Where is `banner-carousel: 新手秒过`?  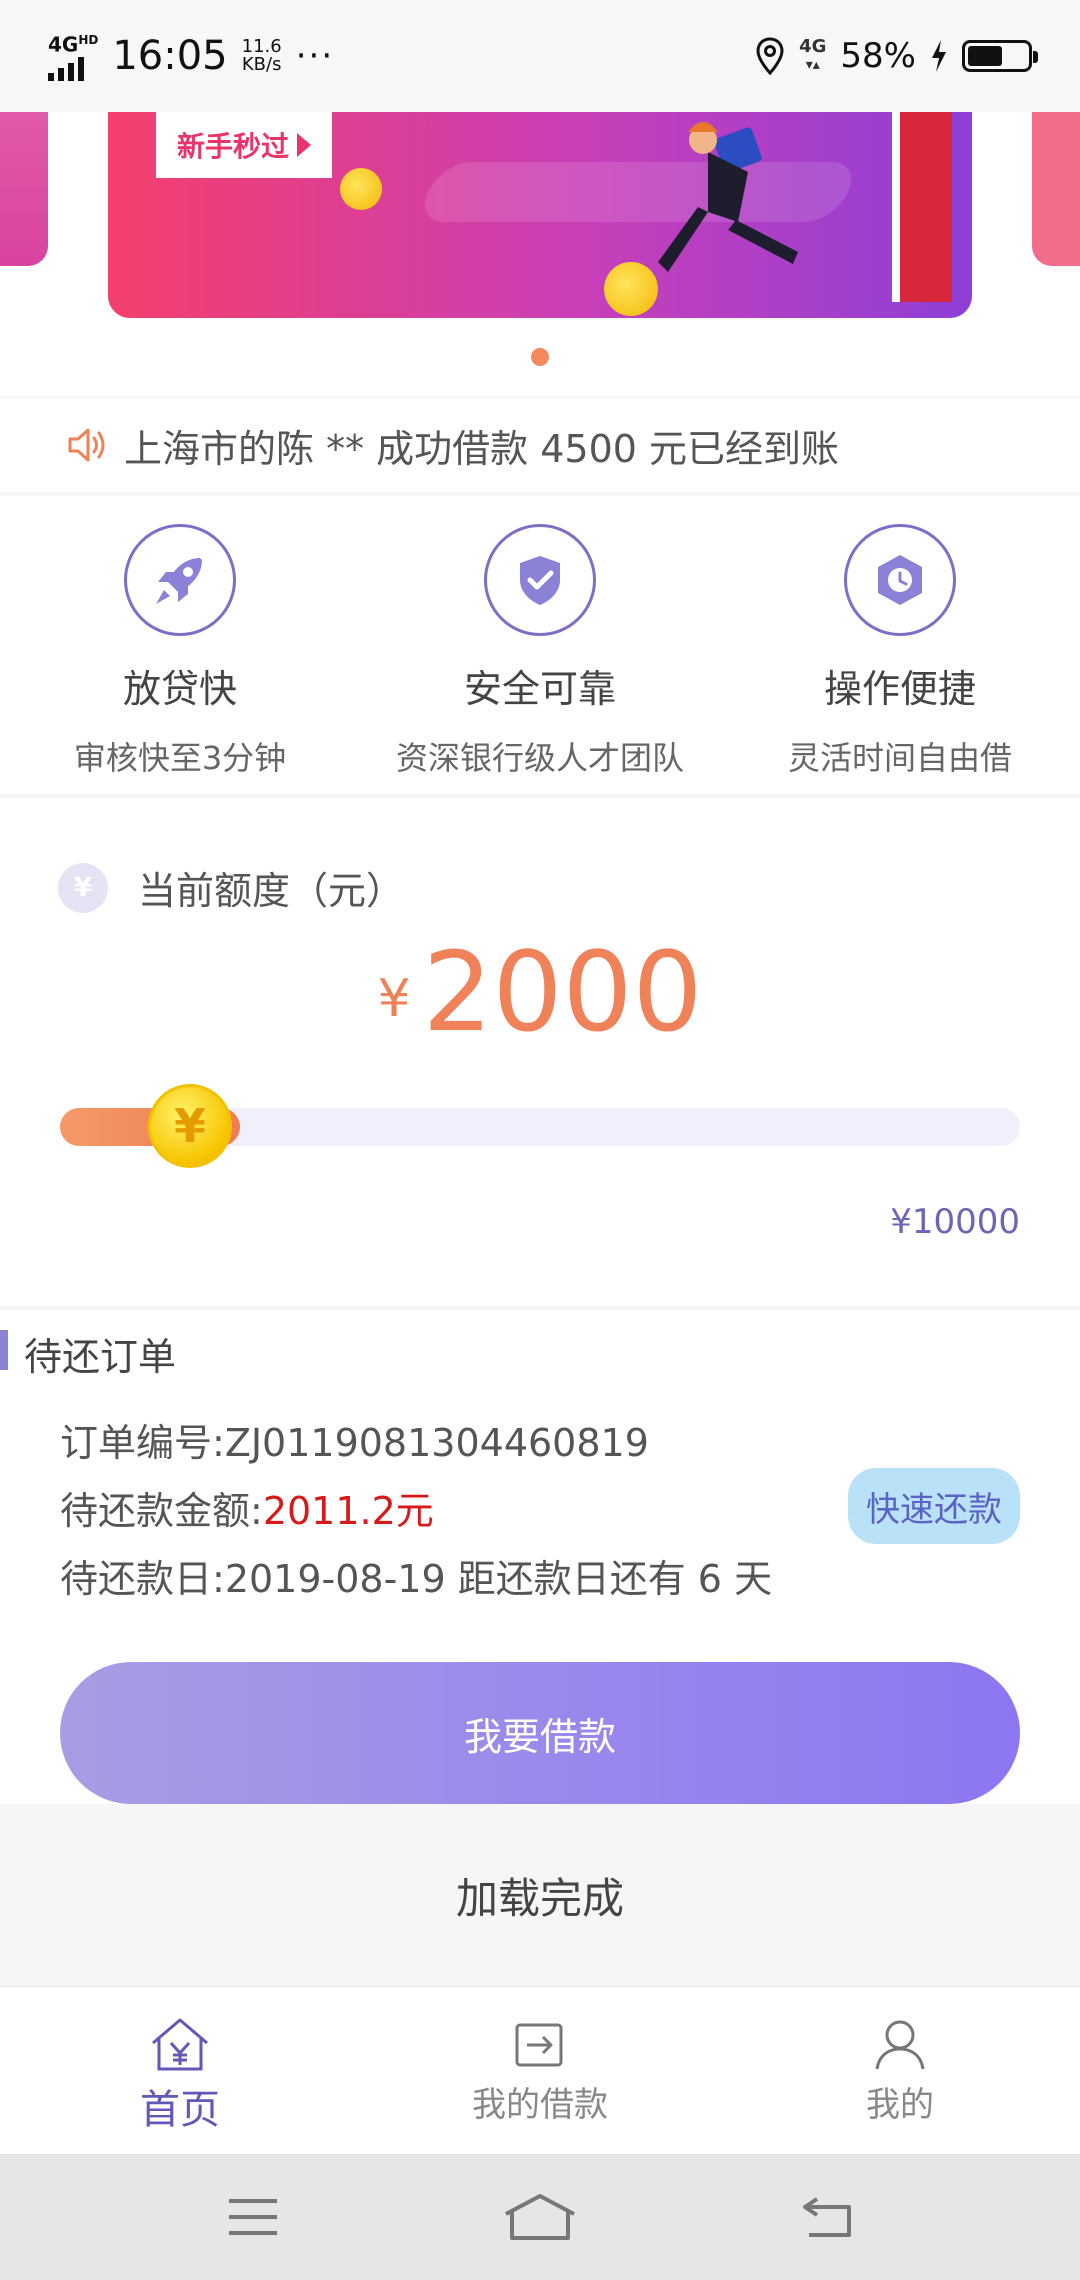
banner-carousel: 新手秒过 is located at coordinates (540, 254).